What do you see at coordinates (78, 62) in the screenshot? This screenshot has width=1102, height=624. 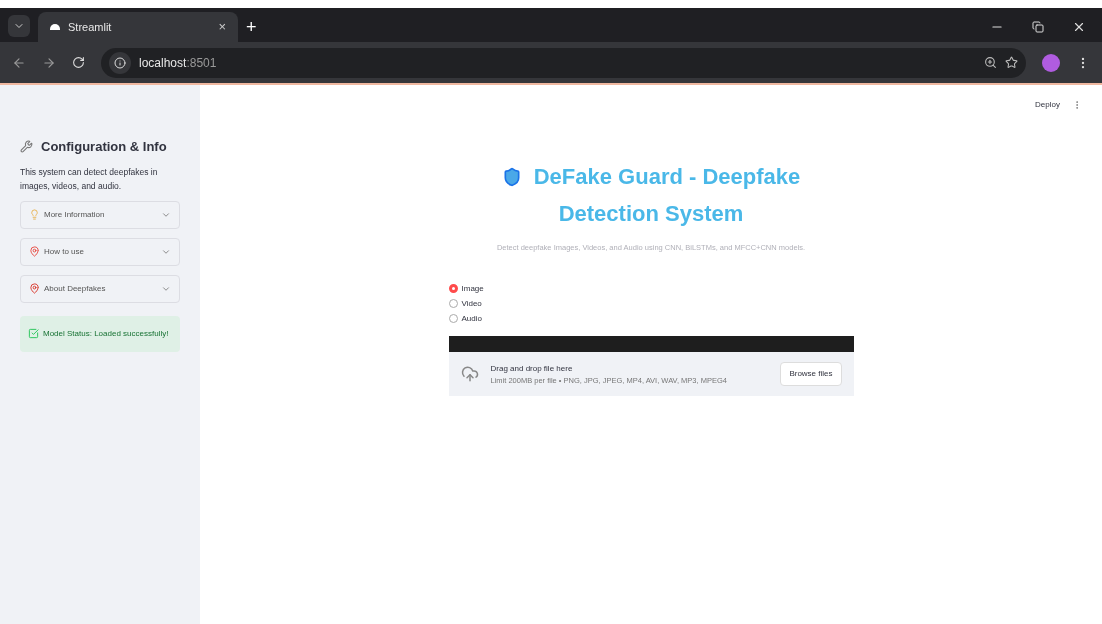 I see `reload-icon` at bounding box center [78, 62].